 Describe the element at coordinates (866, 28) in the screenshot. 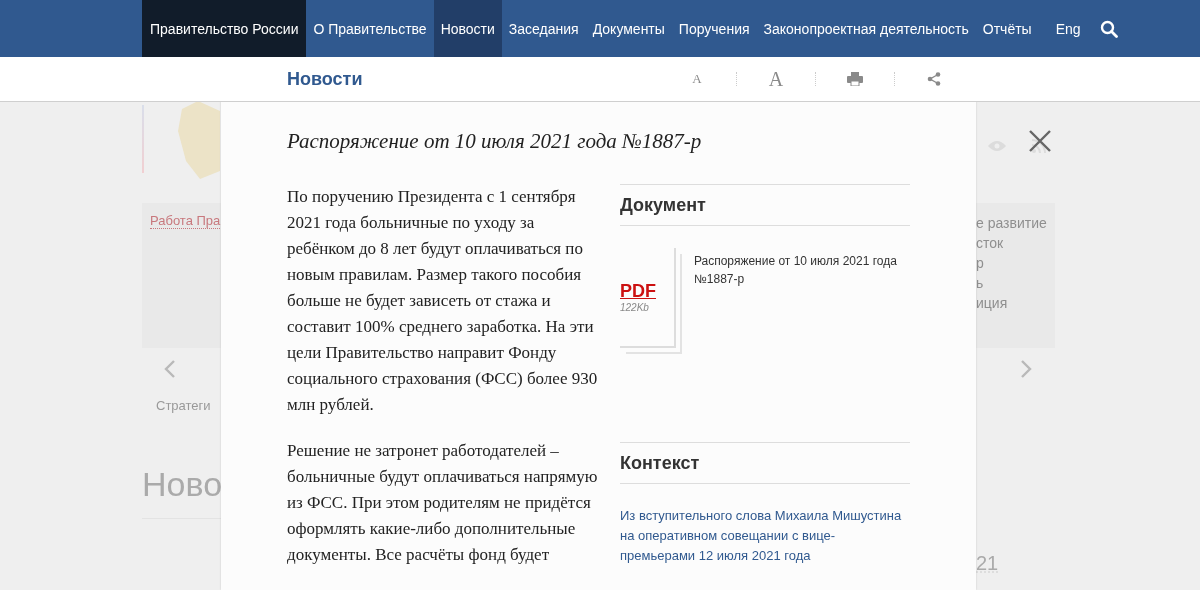

I see `nav-link: Законопроектная деятельность` at that location.